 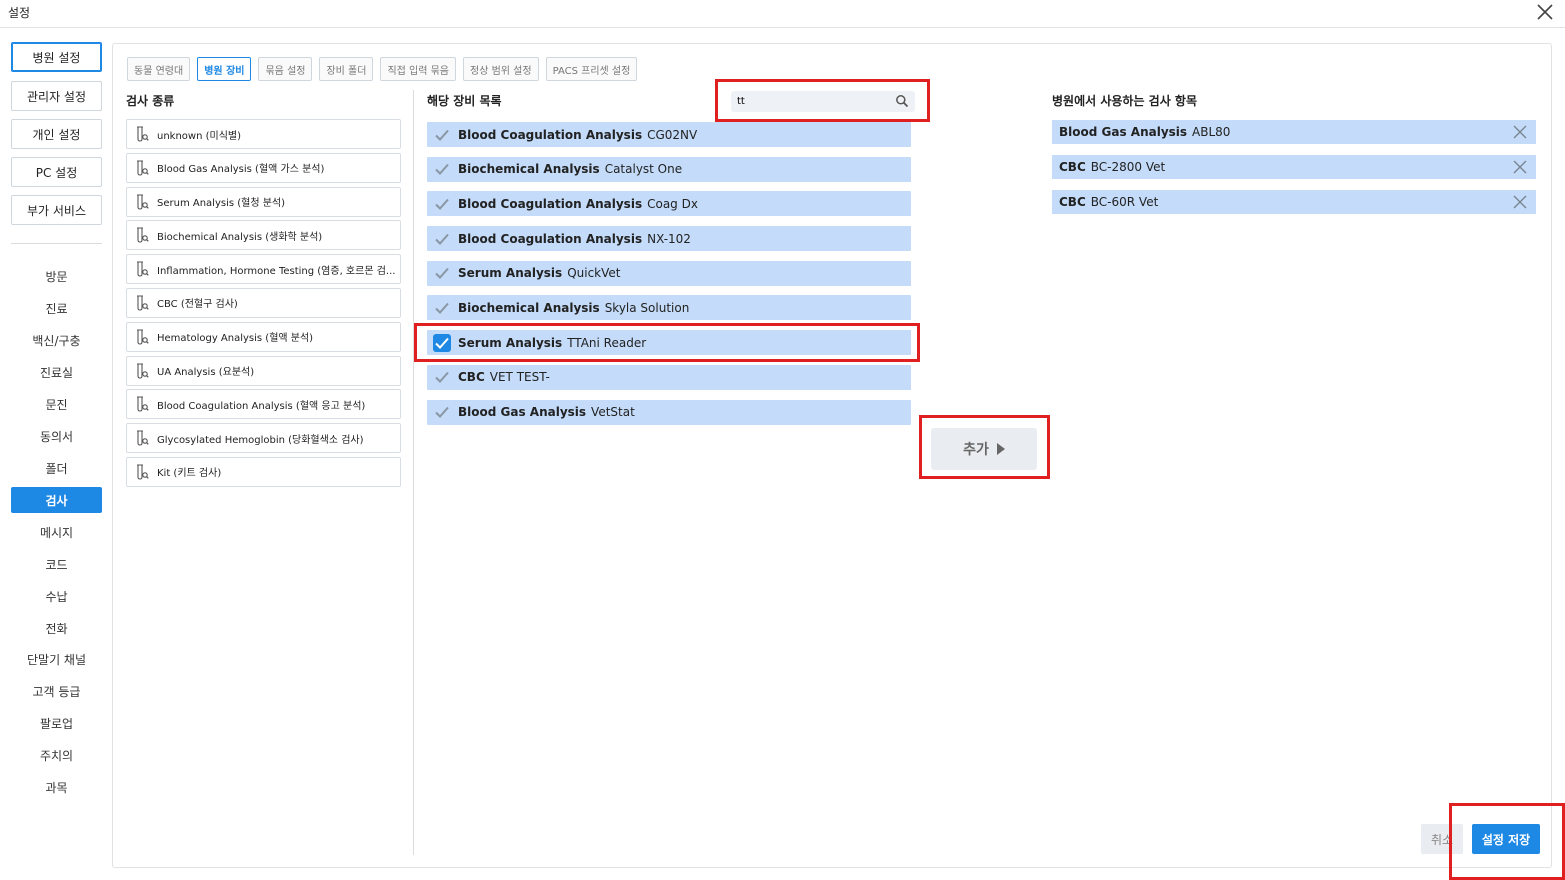 What do you see at coordinates (189, 474) in the screenshot?
I see `category-label: Kit (키트 검사)` at bounding box center [189, 474].